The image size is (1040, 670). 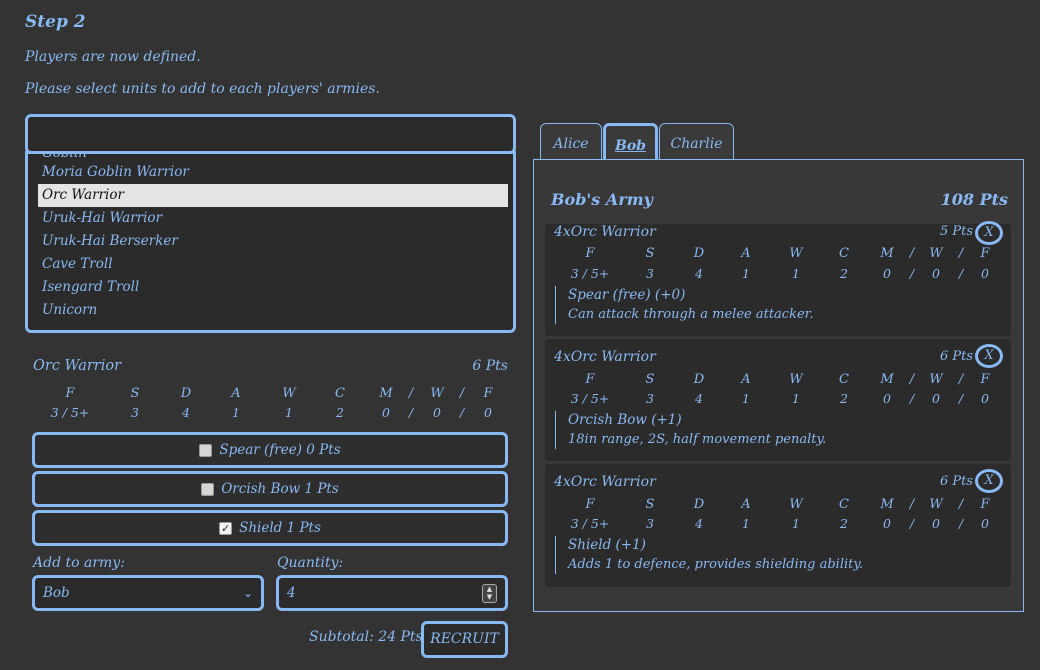 What do you see at coordinates (208, 489) in the screenshot?
I see `checkbox-orcish-bow` at bounding box center [208, 489].